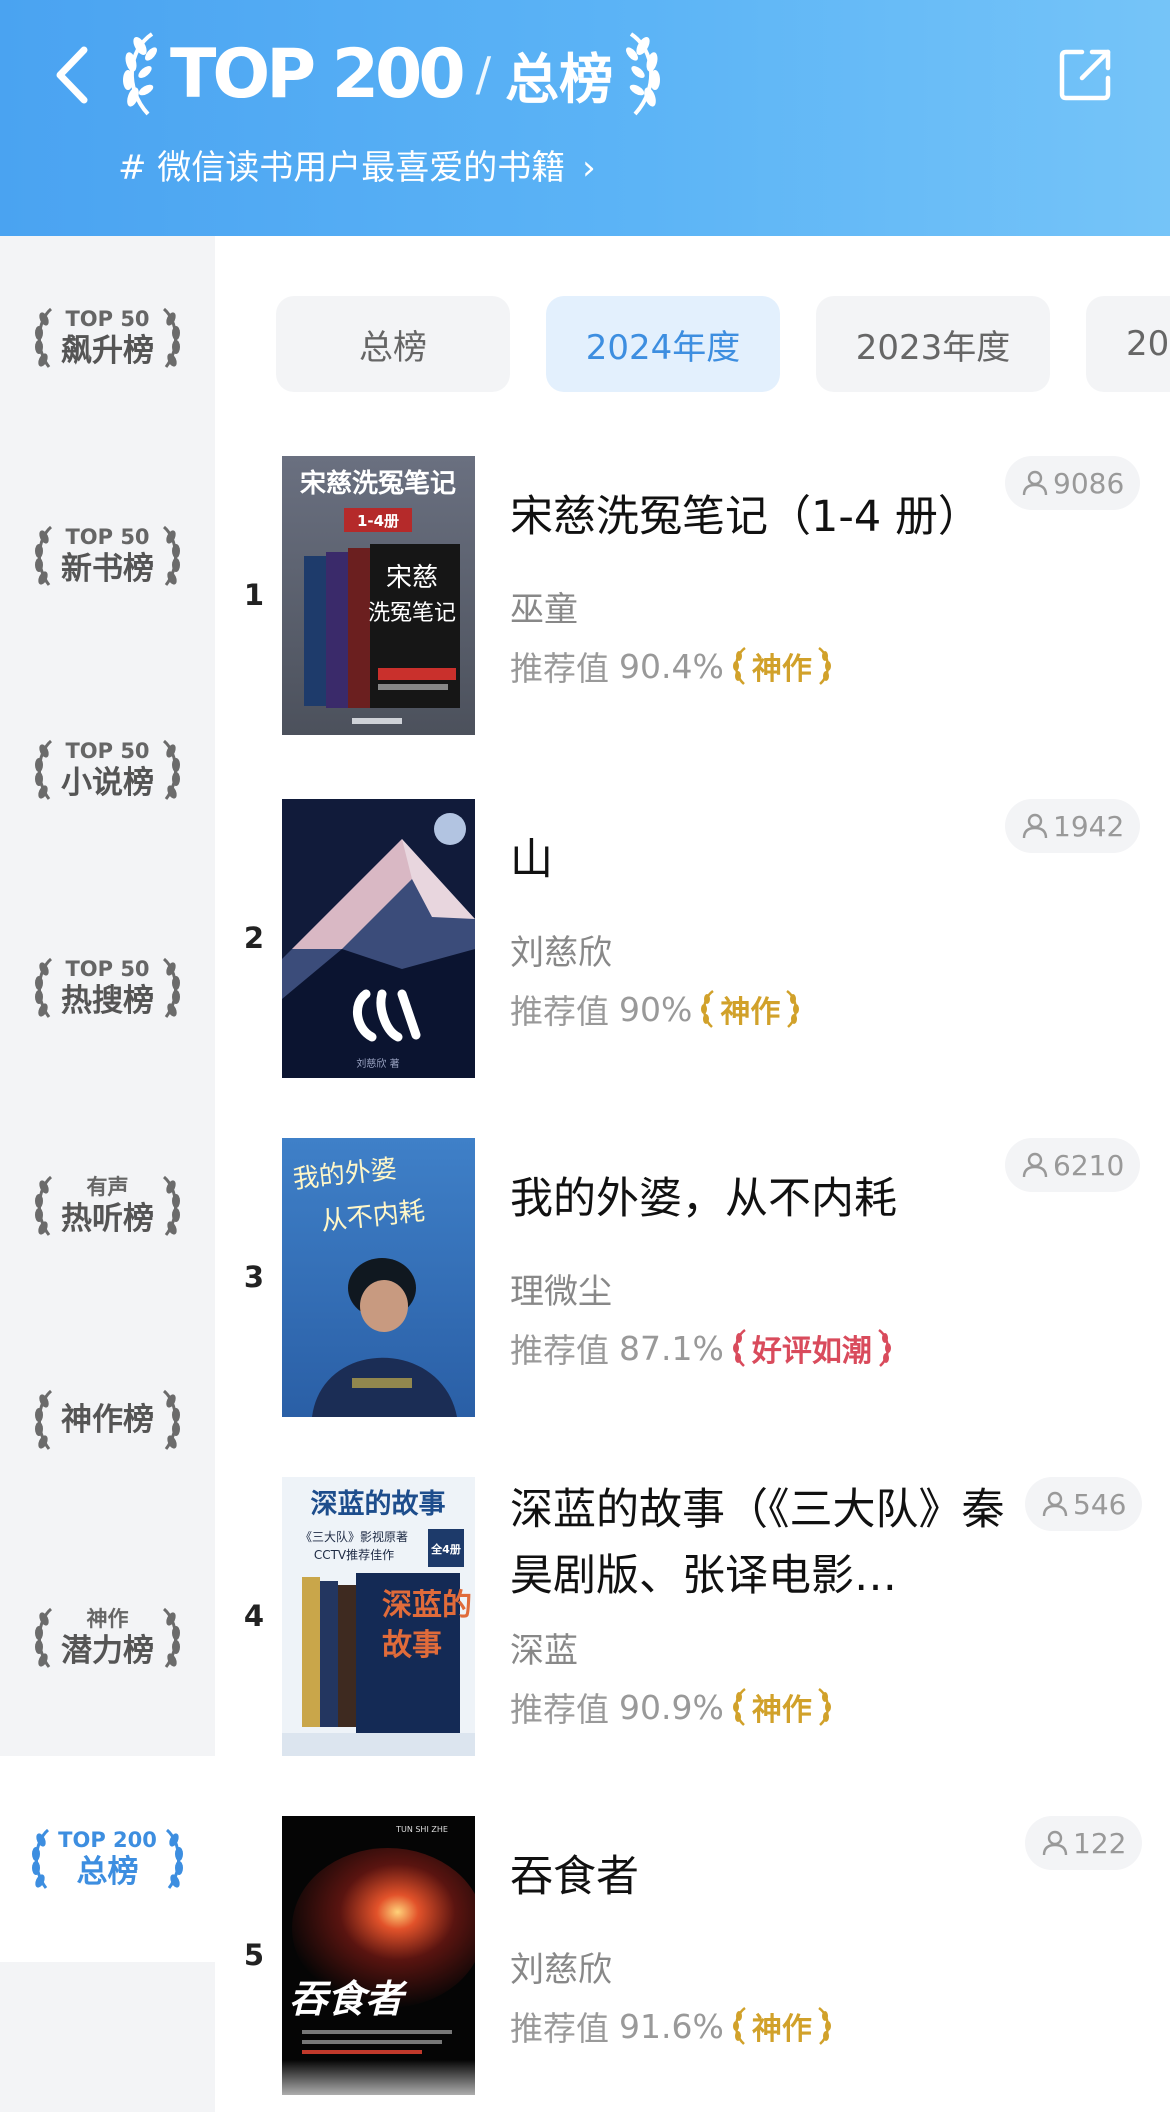 The width and height of the screenshot is (1170, 2116). What do you see at coordinates (559, 79) in the screenshot?
I see `title-main: 总榜` at bounding box center [559, 79].